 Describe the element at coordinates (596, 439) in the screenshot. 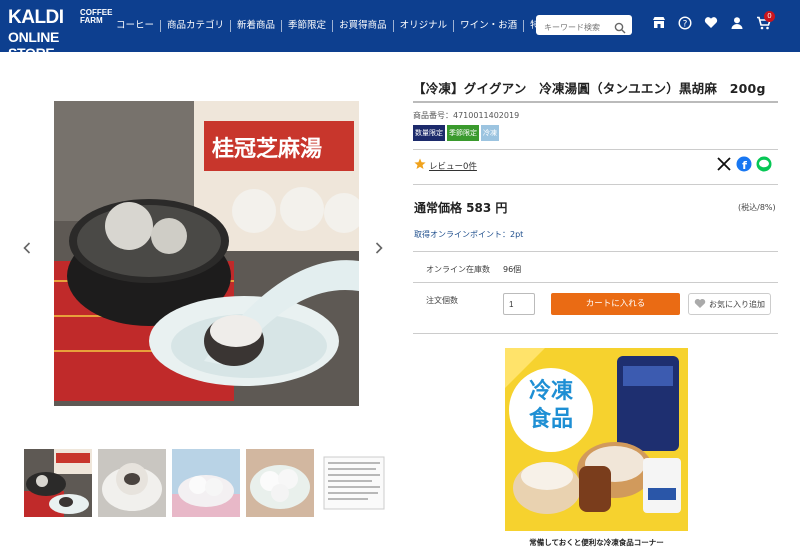

I see `frozen-food-banner: 冷凍 食品` at that location.